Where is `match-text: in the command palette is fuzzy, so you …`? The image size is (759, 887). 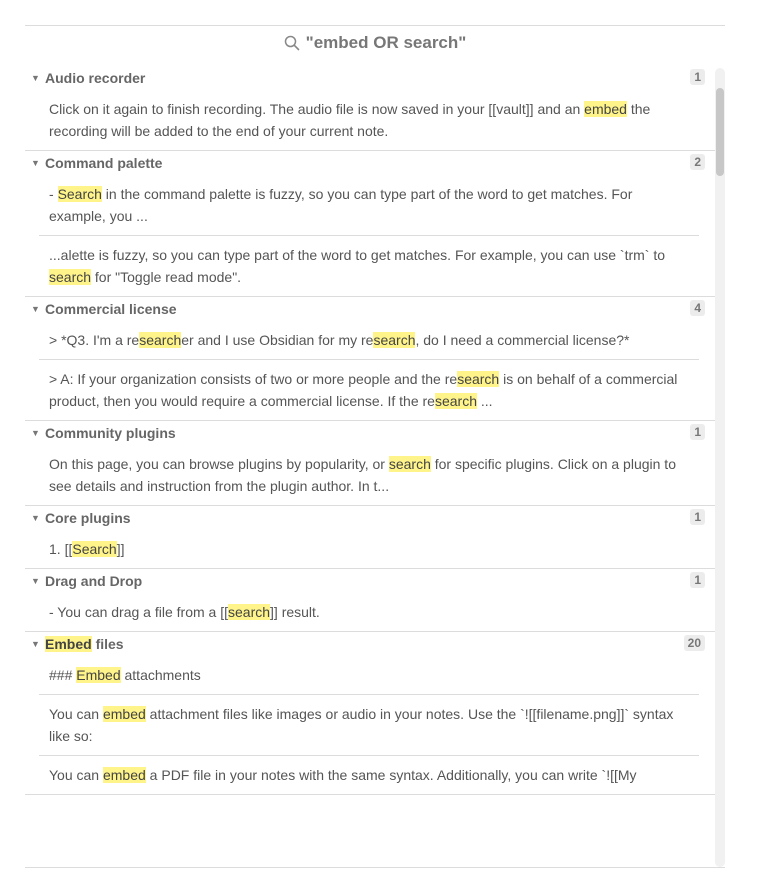
match-text: in the command palette is fuzzy, so you … is located at coordinates (341, 205).